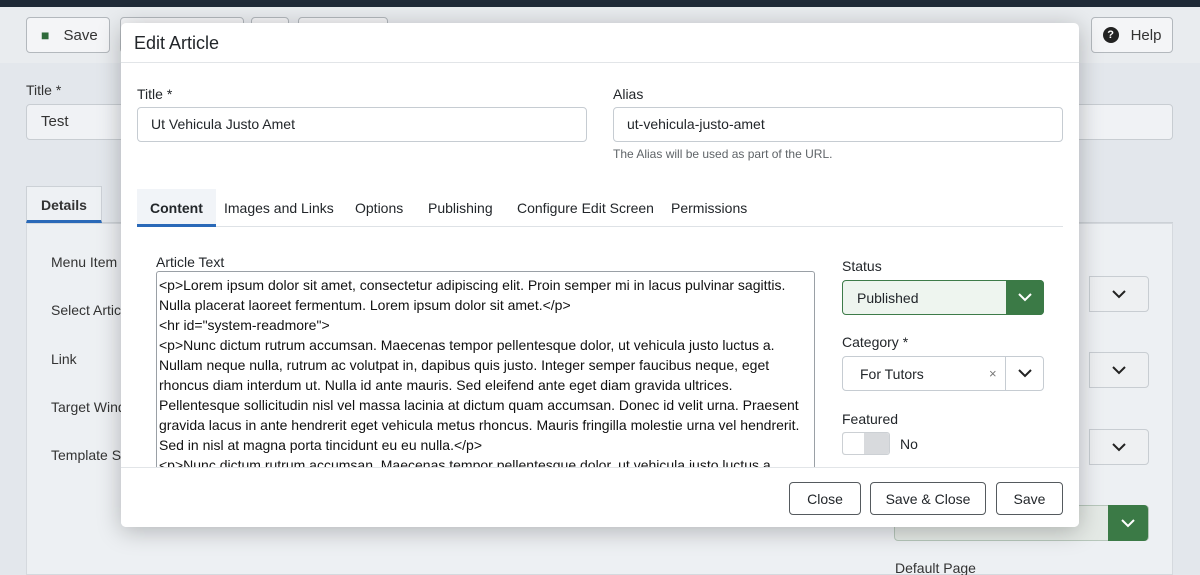 Image resolution: width=1200 pixels, height=575 pixels. Describe the element at coordinates (1029, 498) in the screenshot. I see `save-button: Save` at that location.